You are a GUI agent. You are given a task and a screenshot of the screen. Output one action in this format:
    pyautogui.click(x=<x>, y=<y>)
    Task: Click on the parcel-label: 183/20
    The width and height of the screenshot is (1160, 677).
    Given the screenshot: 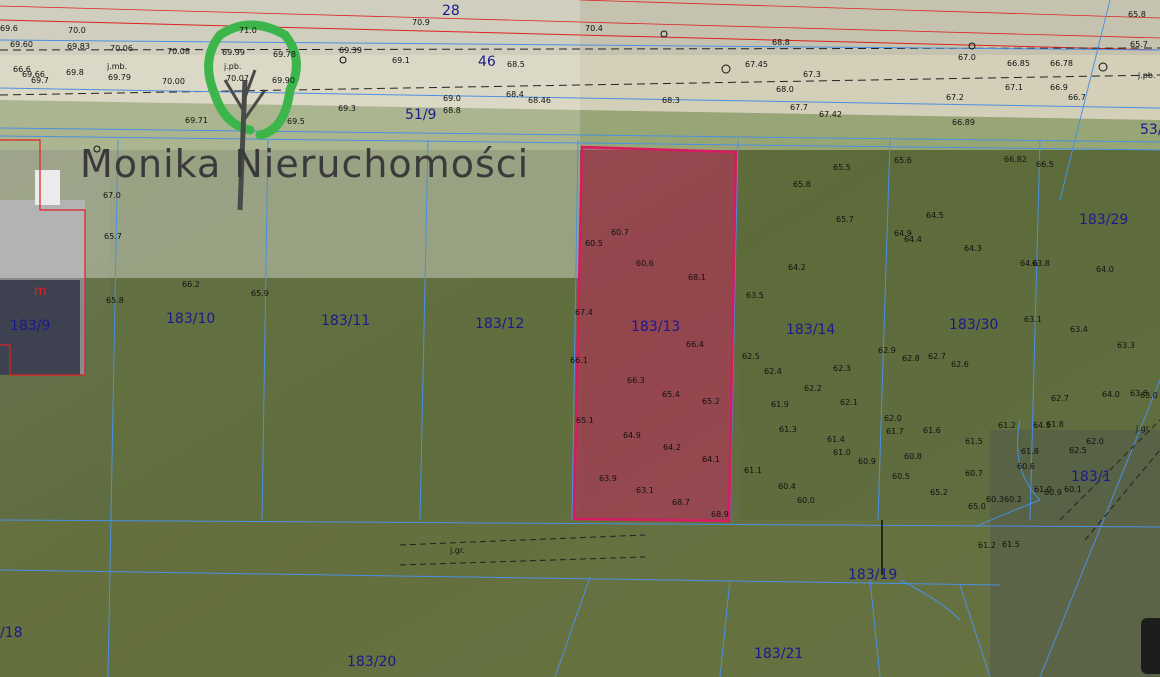 What is the action you would take?
    pyautogui.click(x=371, y=662)
    